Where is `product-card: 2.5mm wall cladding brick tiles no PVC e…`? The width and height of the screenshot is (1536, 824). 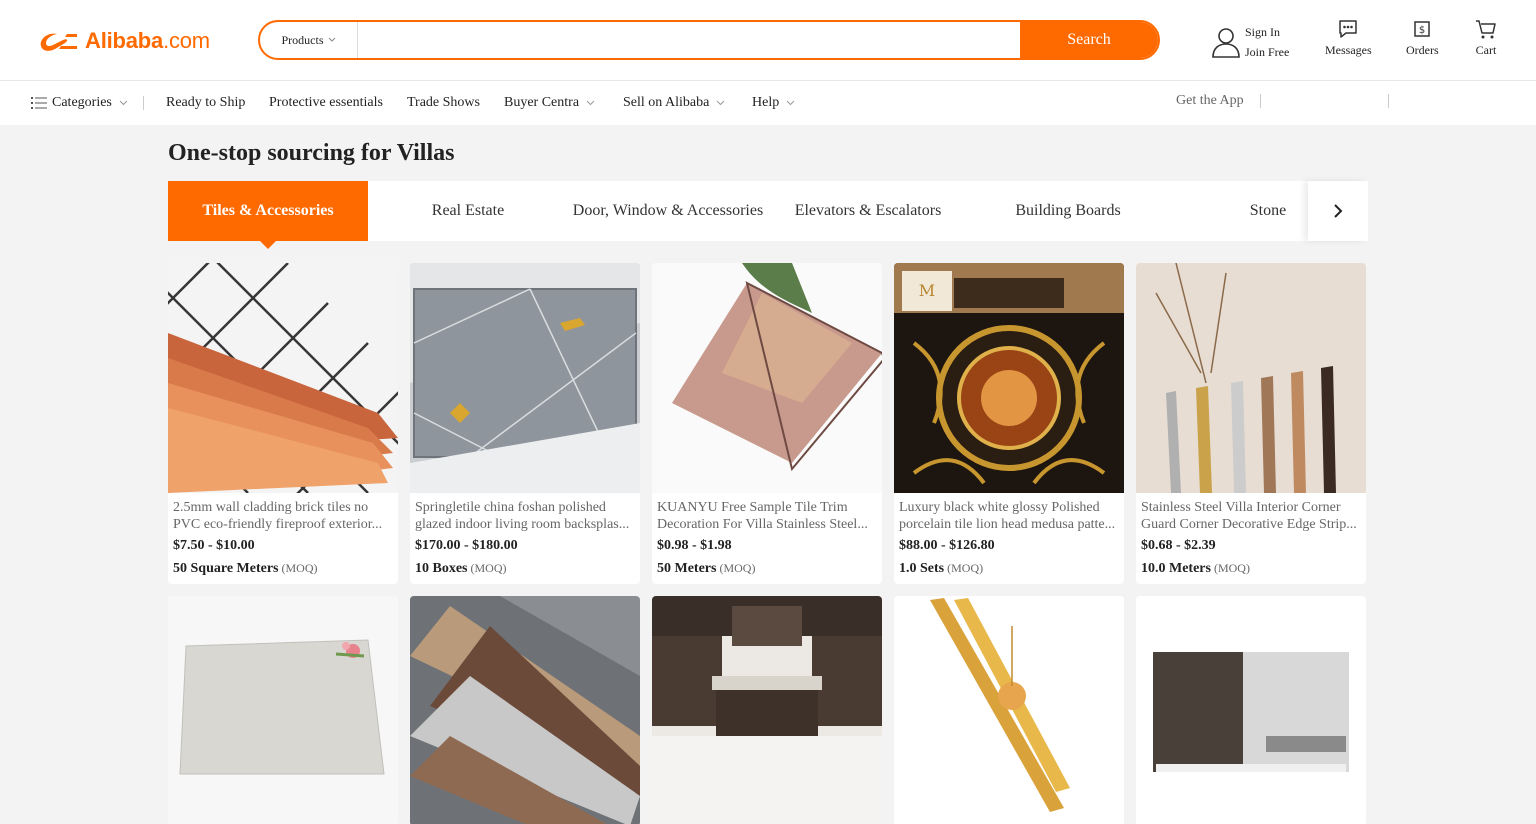 product-card: 2.5mm wall cladding brick tiles no PVC e… is located at coordinates (283, 423).